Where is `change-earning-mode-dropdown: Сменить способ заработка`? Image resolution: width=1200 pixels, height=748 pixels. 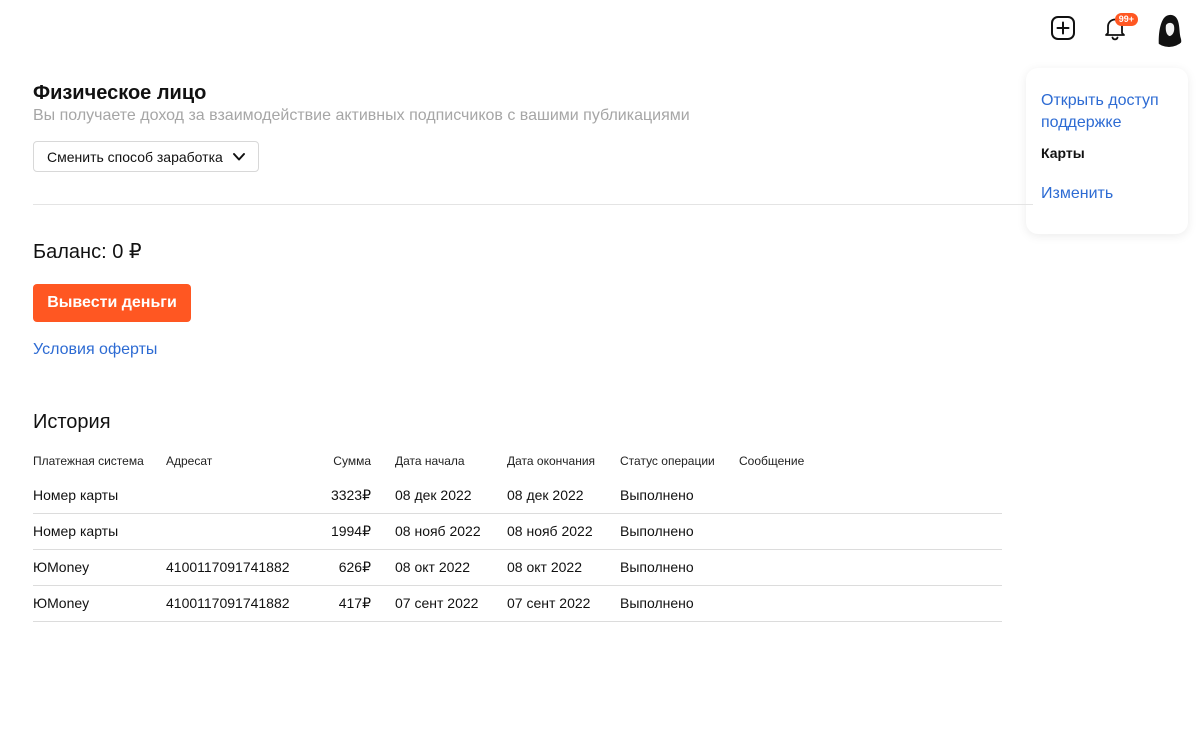
change-earning-mode-dropdown: Сменить способ заработка is located at coordinates (146, 156).